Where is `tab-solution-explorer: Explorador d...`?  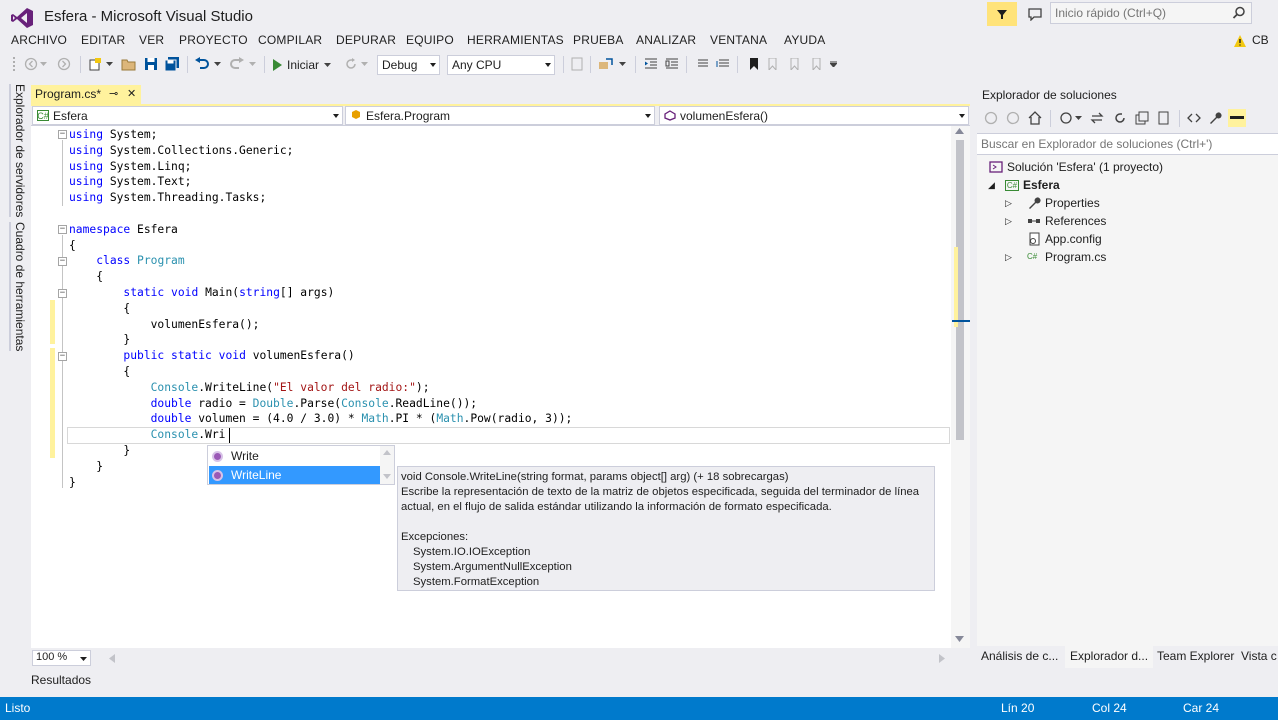 tab-solution-explorer: Explorador d... is located at coordinates (1109, 657).